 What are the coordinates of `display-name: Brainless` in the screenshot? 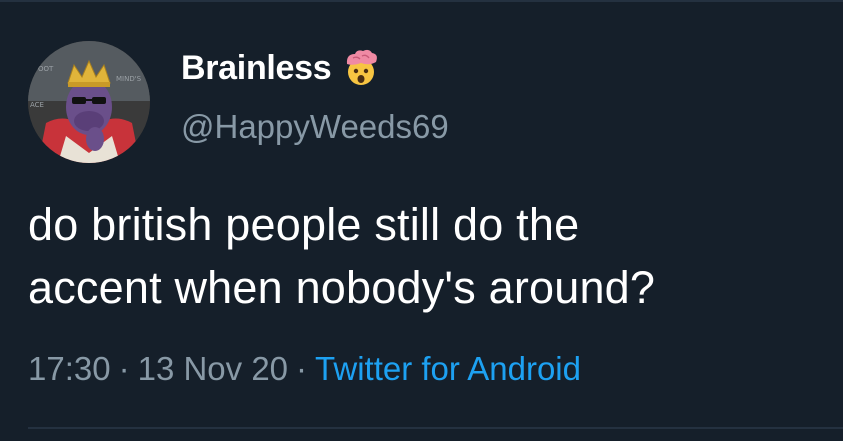 It's located at (256, 68).